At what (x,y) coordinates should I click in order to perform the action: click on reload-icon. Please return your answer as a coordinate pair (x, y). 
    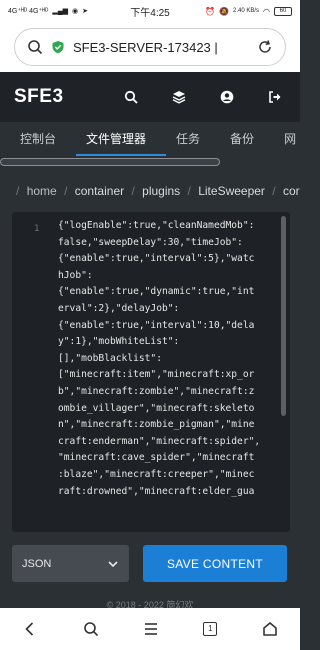
    Looking at the image, I should click on (265, 47).